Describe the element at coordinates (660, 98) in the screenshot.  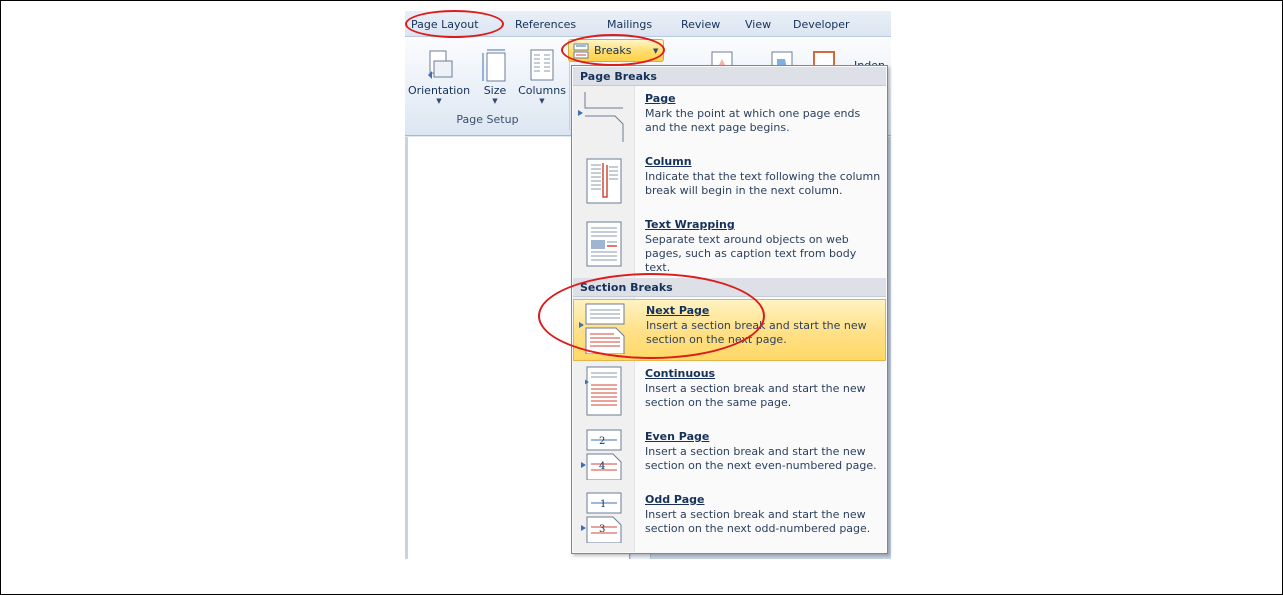
I see `menu-item-title: Page` at that location.